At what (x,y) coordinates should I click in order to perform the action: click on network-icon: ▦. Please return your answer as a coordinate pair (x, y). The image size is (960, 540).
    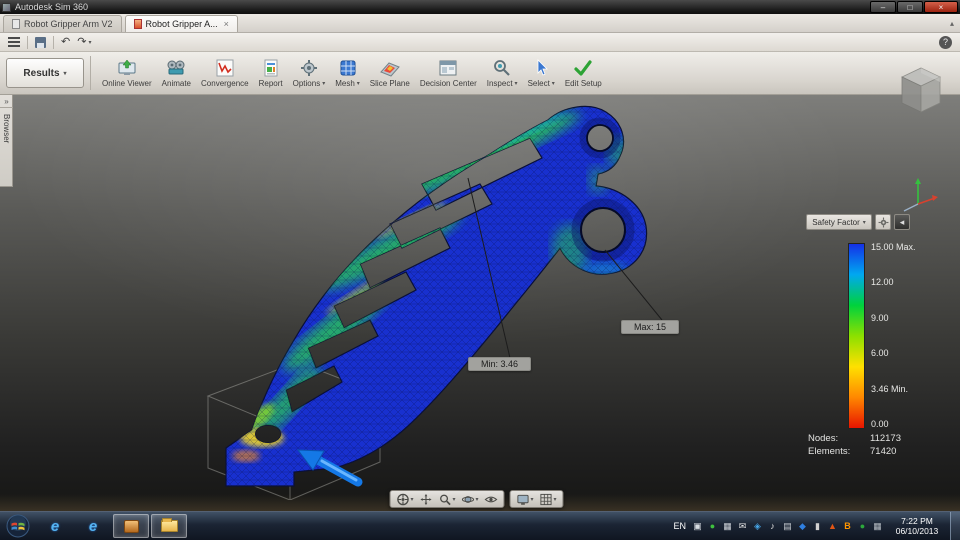
    Looking at the image, I should click on (877, 526).